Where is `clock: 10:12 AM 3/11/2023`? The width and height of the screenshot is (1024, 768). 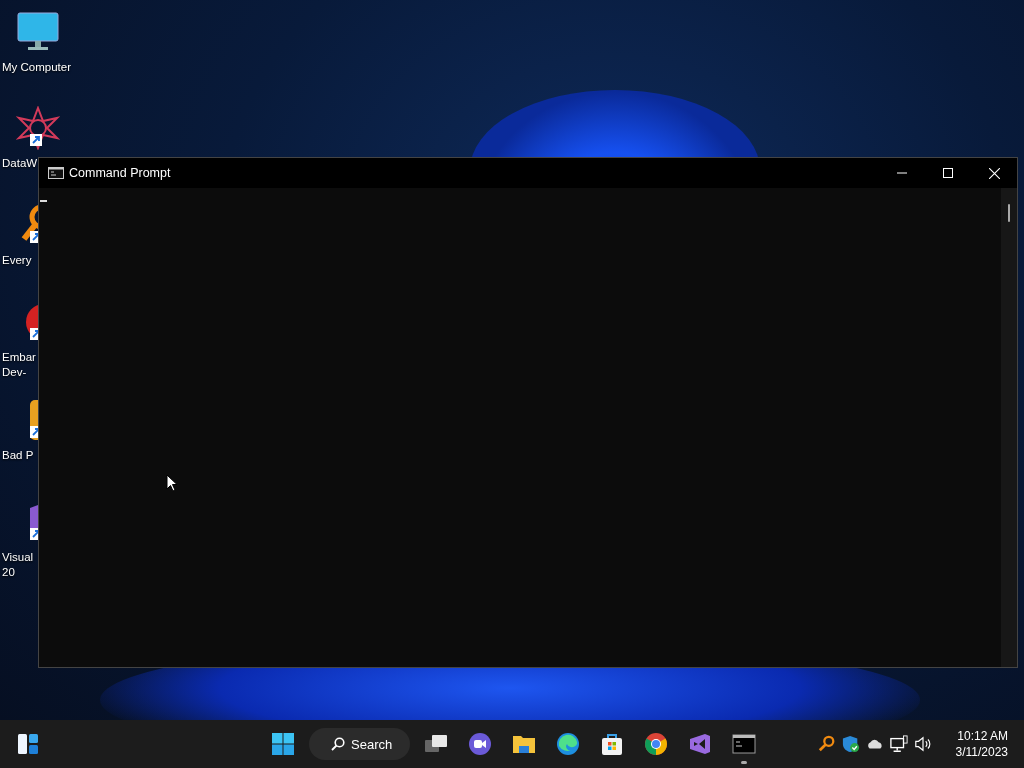
clock: 10:12 AM 3/11/2023 is located at coordinates (981, 744).